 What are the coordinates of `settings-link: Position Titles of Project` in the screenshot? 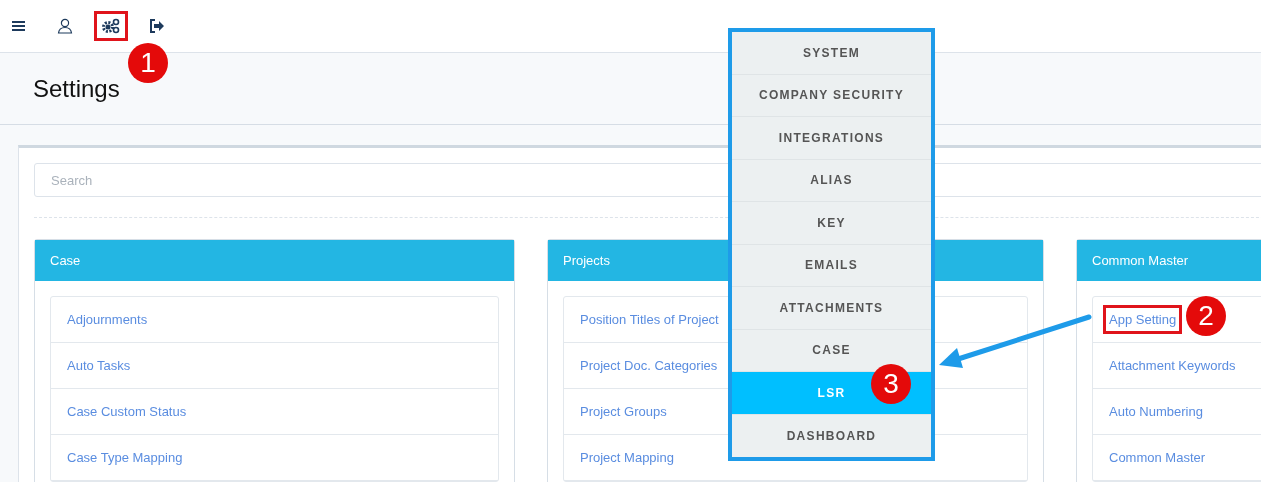 It's located at (649, 319).